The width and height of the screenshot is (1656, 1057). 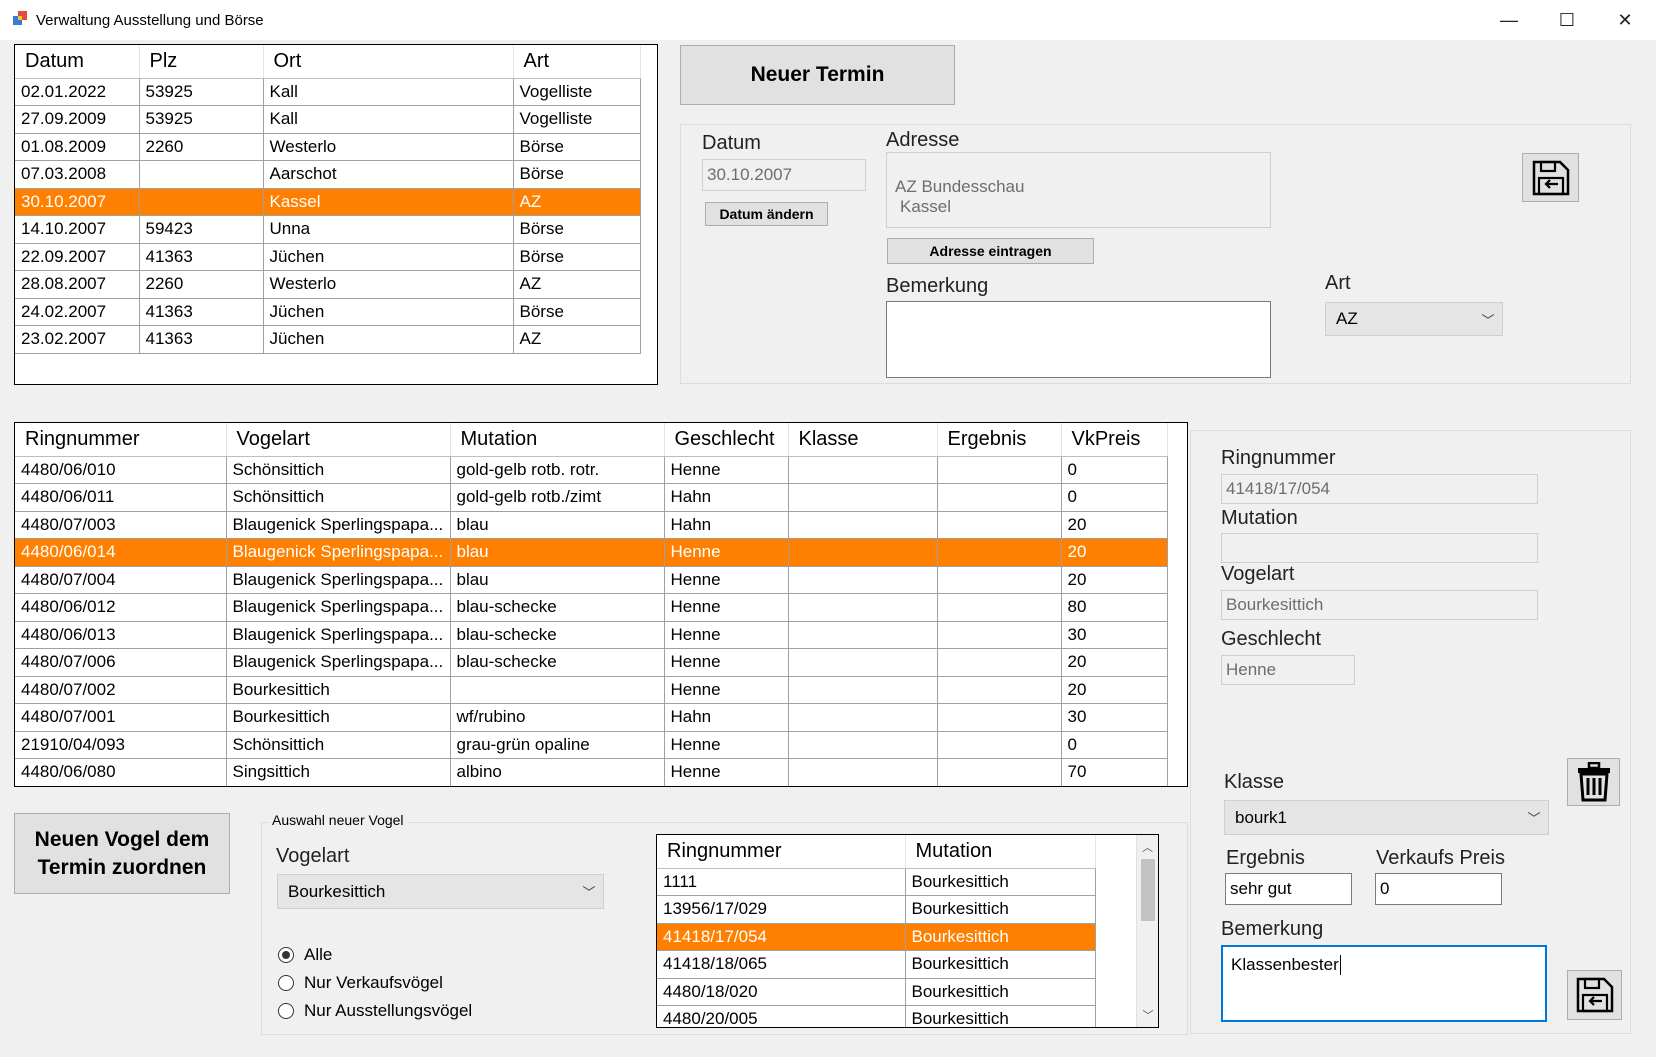 What do you see at coordinates (286, 983) in the screenshot?
I see `radio-verkauf-circle` at bounding box center [286, 983].